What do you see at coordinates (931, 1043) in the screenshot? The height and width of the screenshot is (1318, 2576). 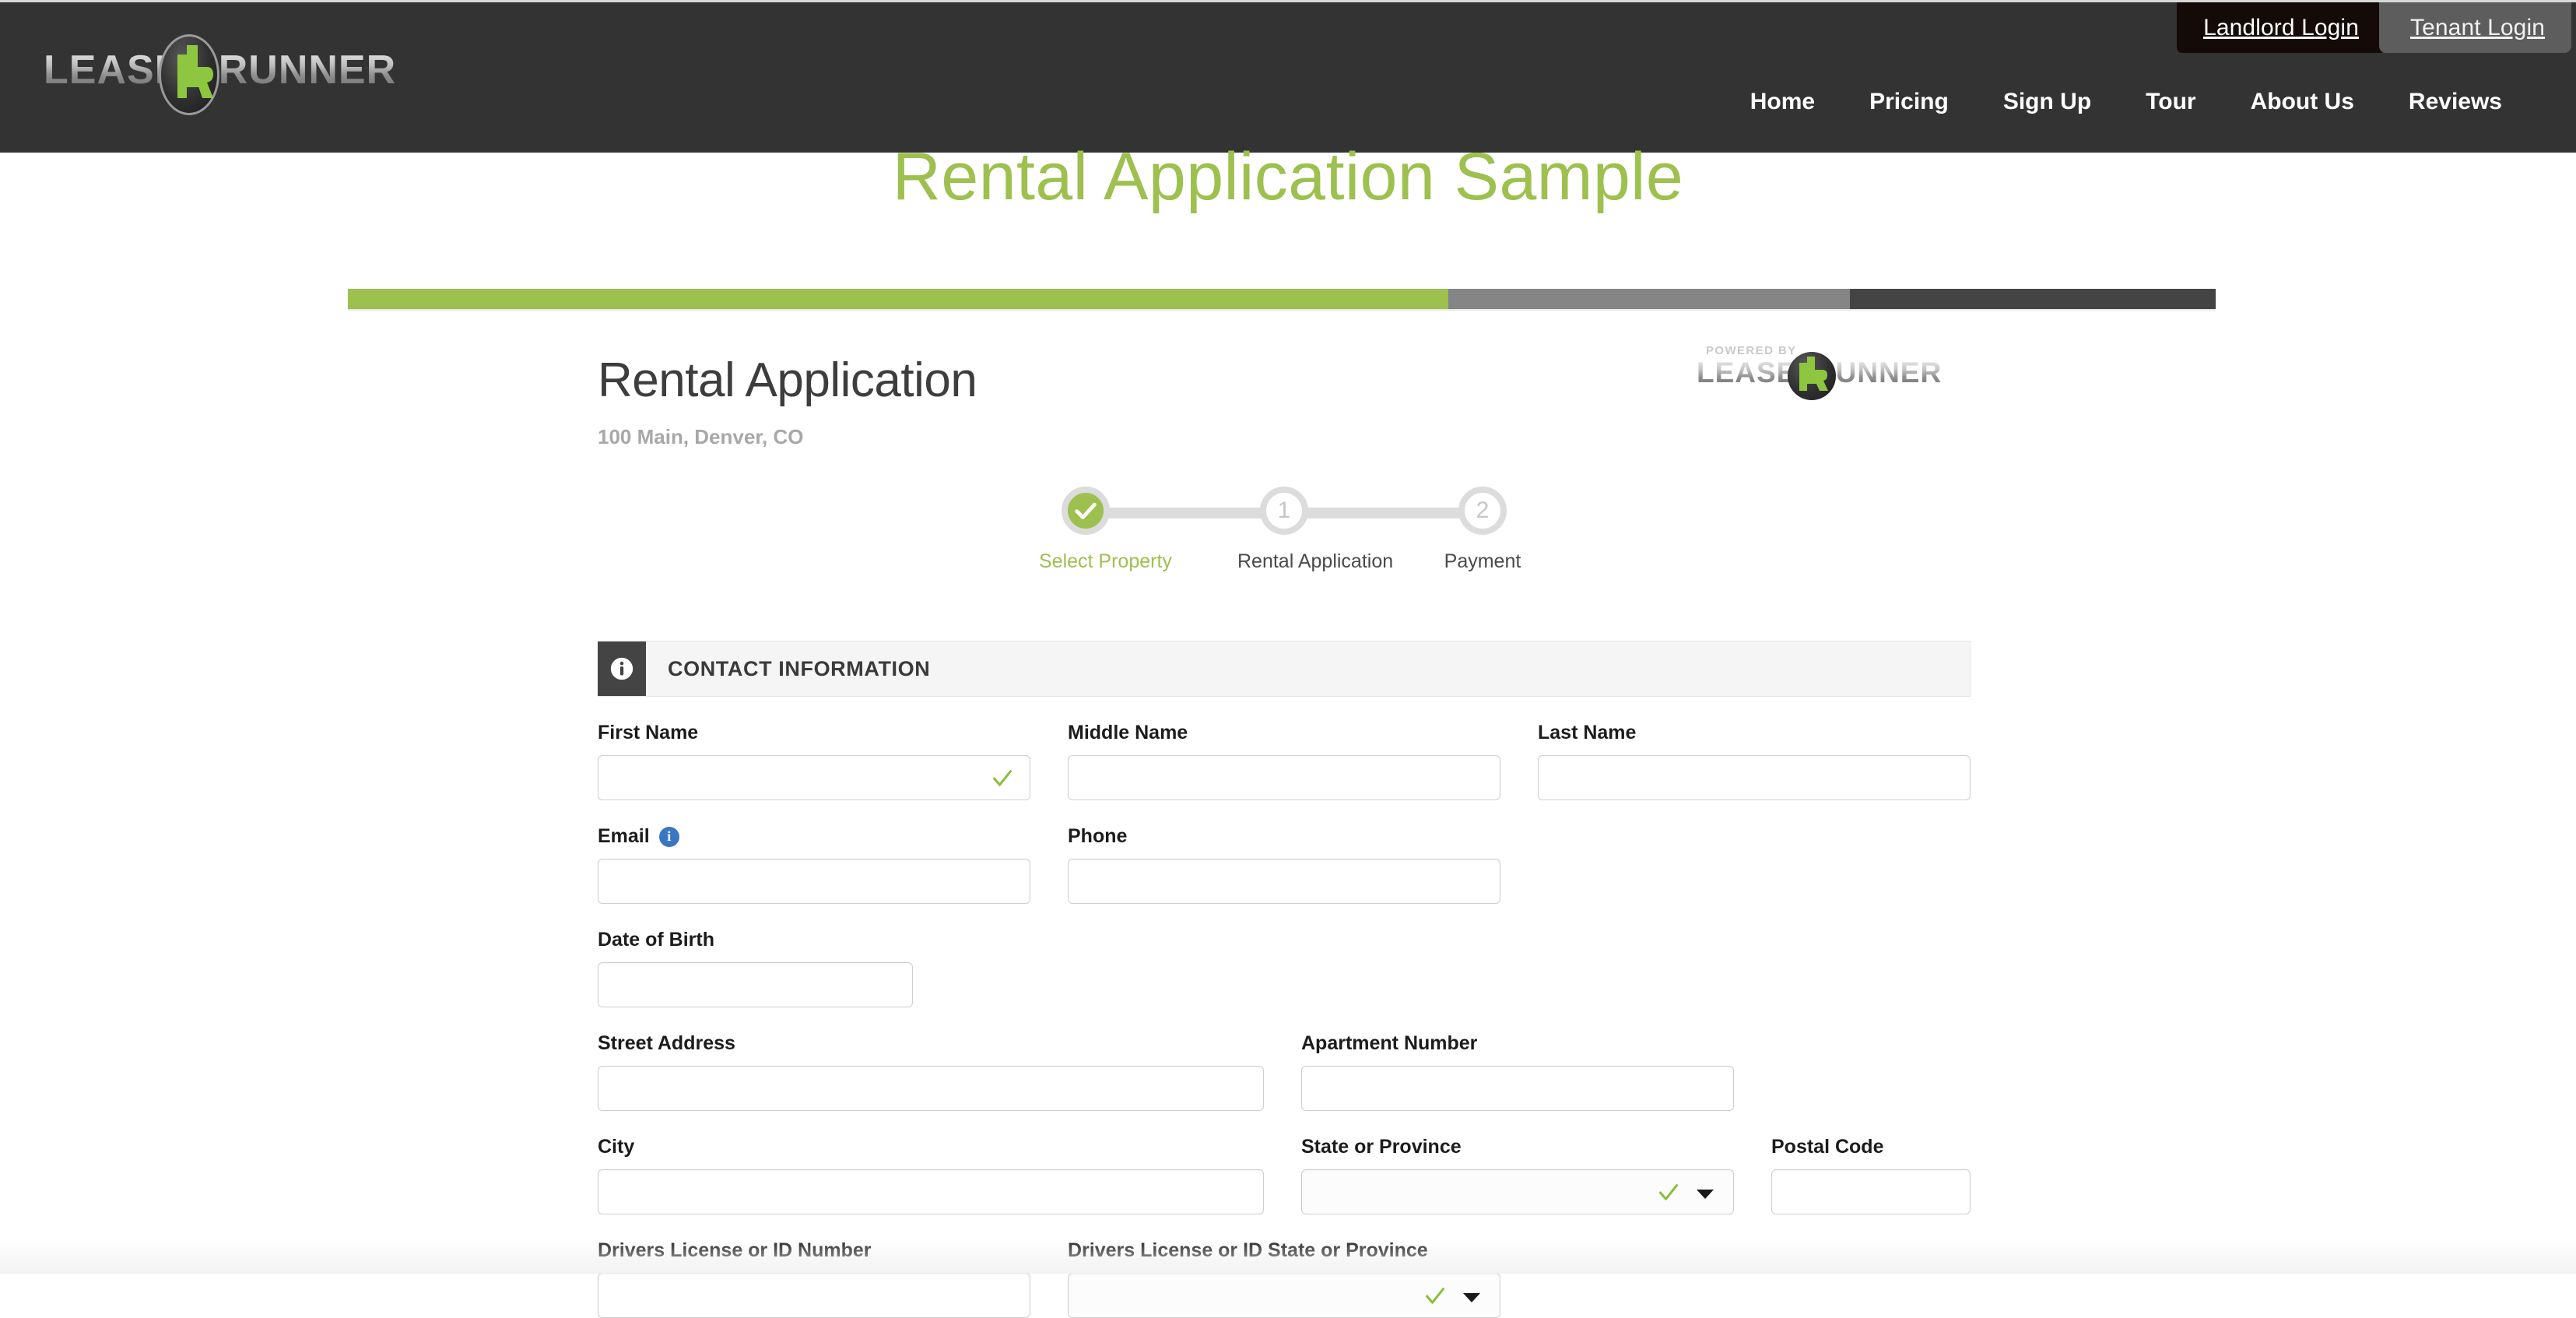 I see `label-street-address: Street Address` at bounding box center [931, 1043].